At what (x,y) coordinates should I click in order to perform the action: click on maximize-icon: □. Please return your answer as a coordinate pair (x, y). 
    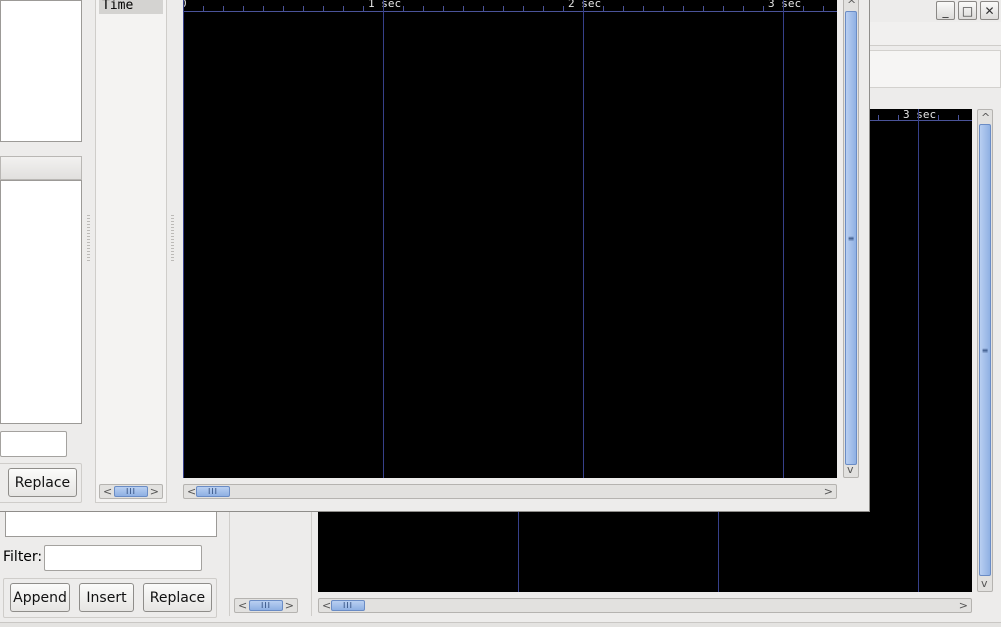
    Looking at the image, I should click on (967, 10).